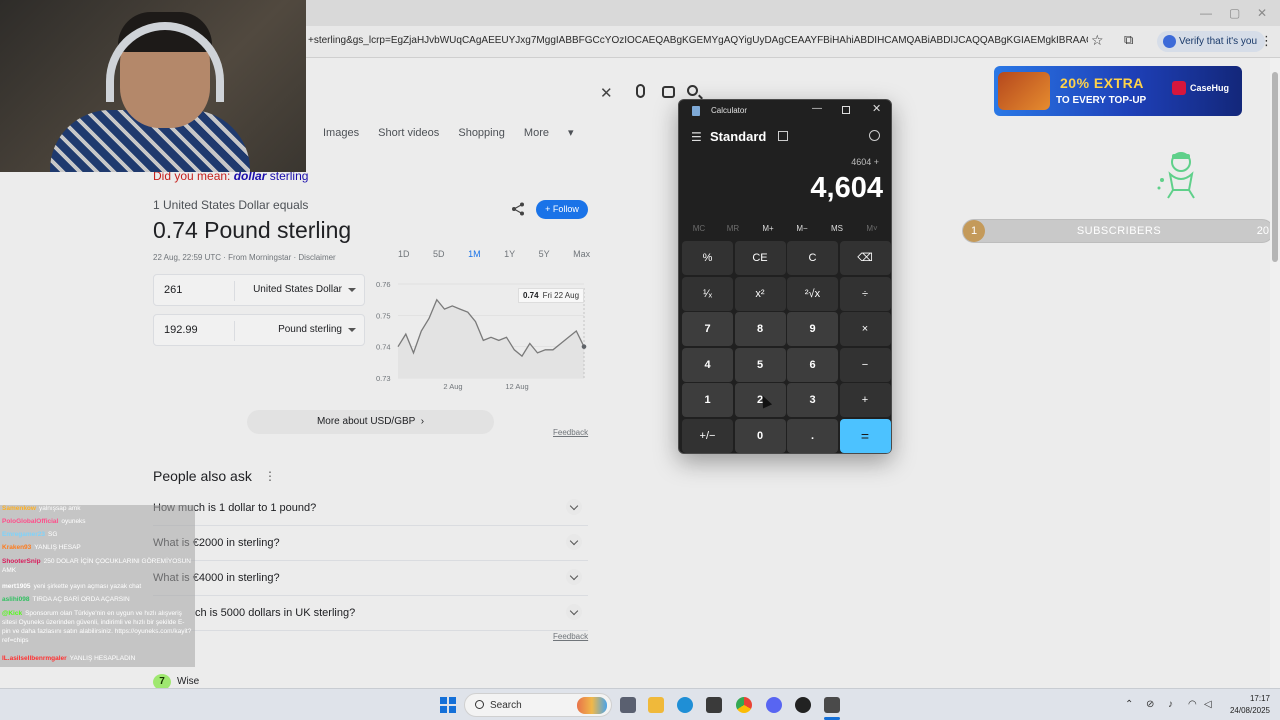 This screenshot has width=1280, height=720. I want to click on file-explorer-icon, so click(656, 705).